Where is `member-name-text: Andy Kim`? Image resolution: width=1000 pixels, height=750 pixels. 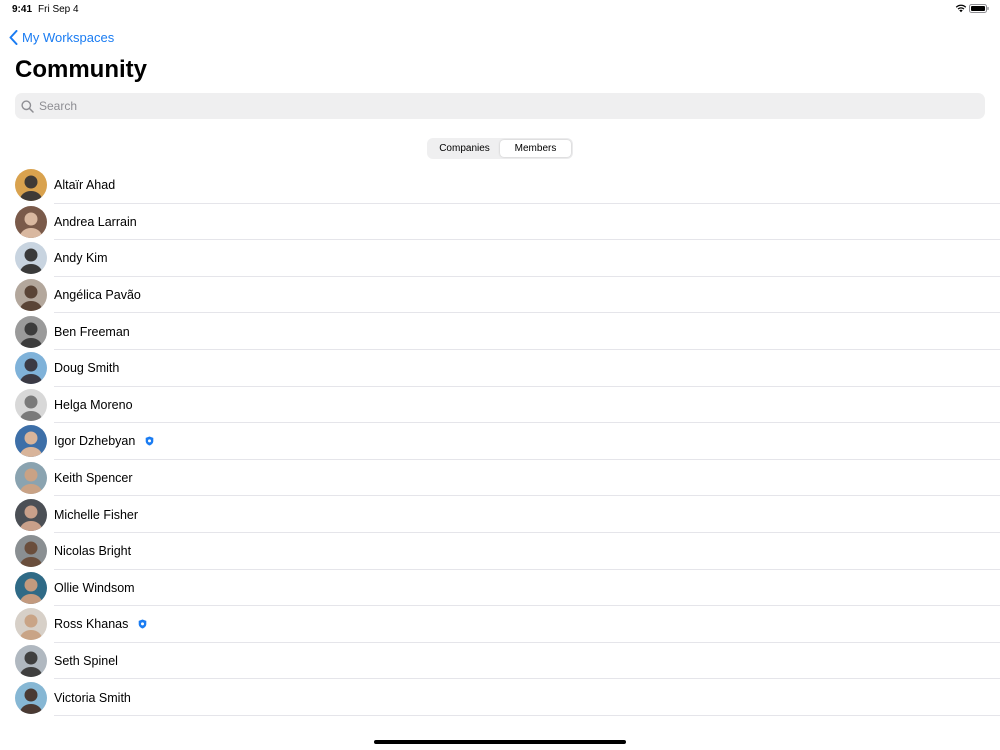
member-name-text: Andy Kim is located at coordinates (81, 258).